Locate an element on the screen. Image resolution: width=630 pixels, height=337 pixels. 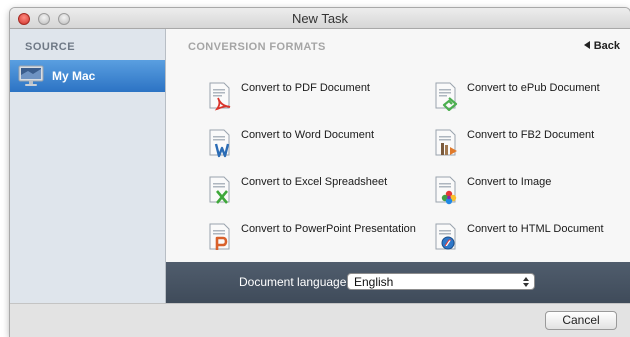
sidebar-item-my-mac: My Mac is located at coordinates (87, 76).